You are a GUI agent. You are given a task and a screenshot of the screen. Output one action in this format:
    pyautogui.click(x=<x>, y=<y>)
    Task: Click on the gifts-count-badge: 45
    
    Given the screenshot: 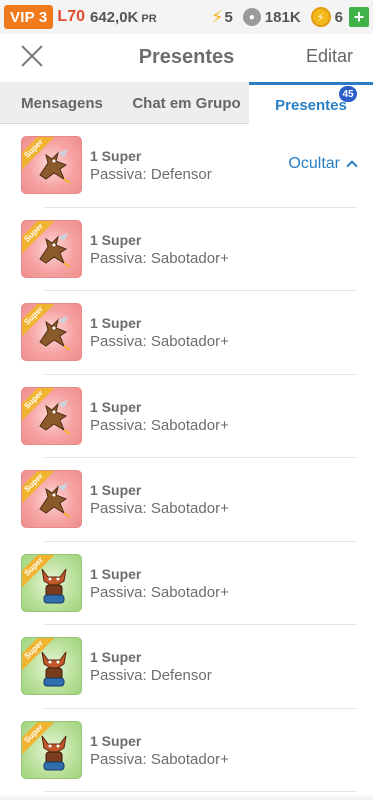 What is the action you would take?
    pyautogui.click(x=348, y=94)
    